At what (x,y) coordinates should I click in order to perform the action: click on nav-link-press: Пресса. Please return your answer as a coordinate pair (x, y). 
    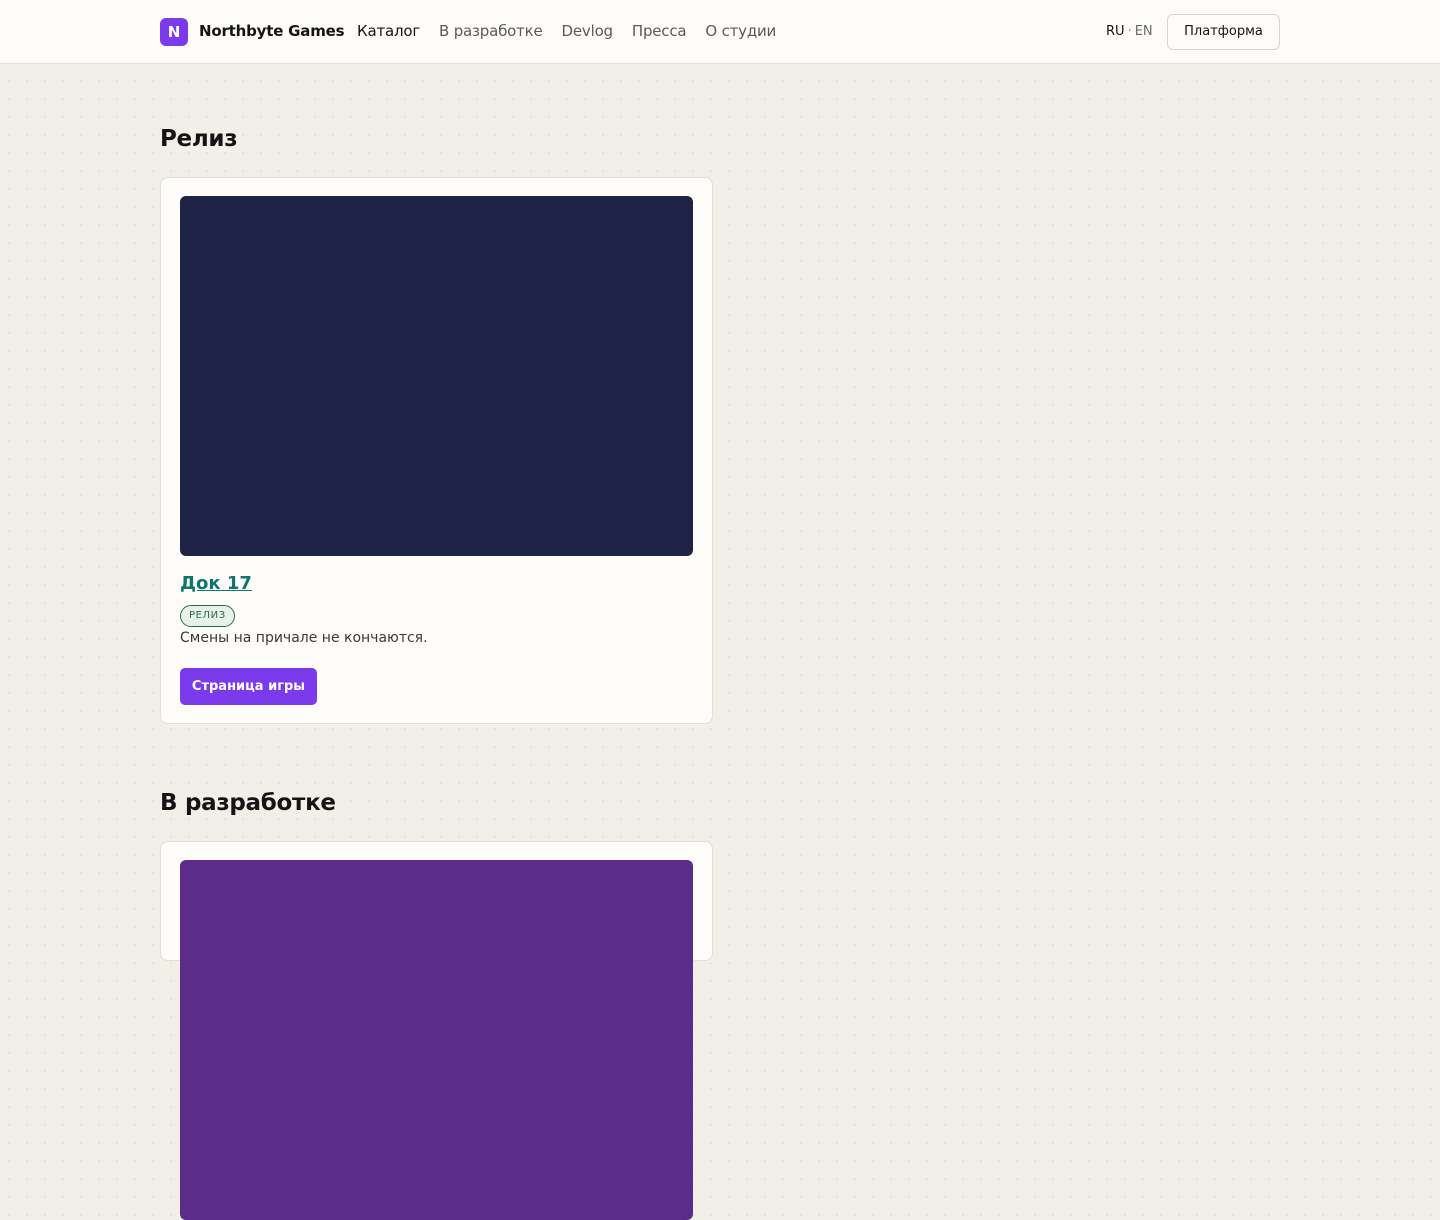
    Looking at the image, I should click on (659, 31).